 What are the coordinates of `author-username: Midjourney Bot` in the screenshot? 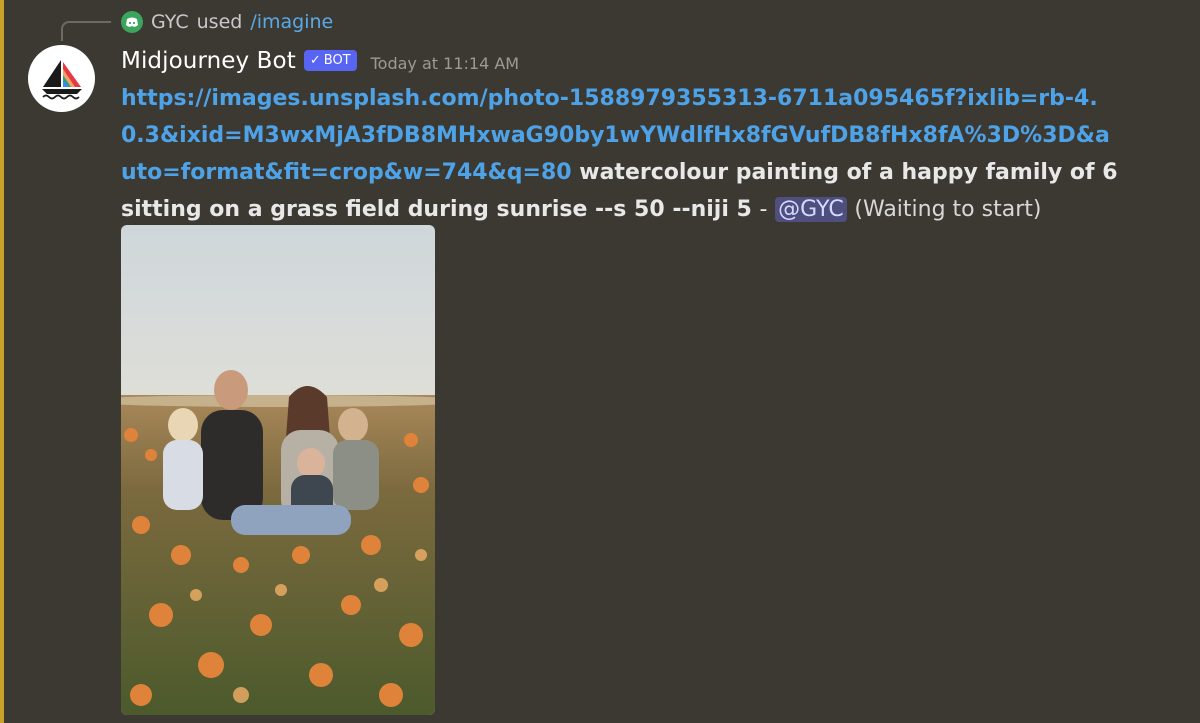 It's located at (208, 61).